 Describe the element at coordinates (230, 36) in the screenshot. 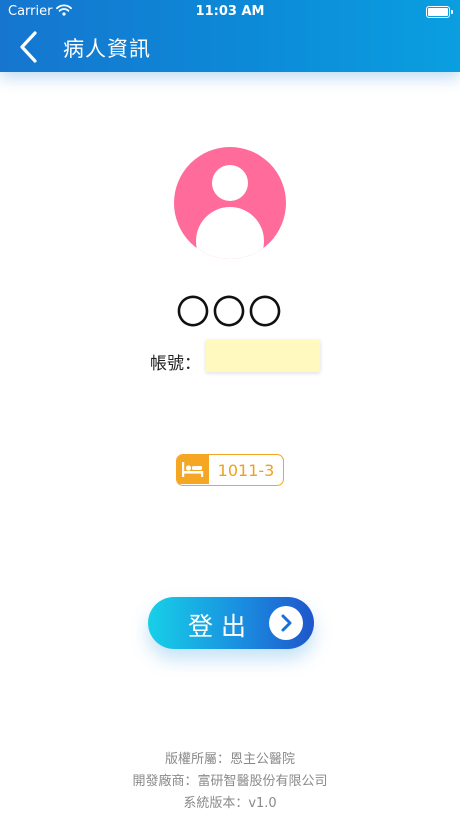

I see `navigation-bar: Carrier 11:03 AM 病人資訊` at that location.